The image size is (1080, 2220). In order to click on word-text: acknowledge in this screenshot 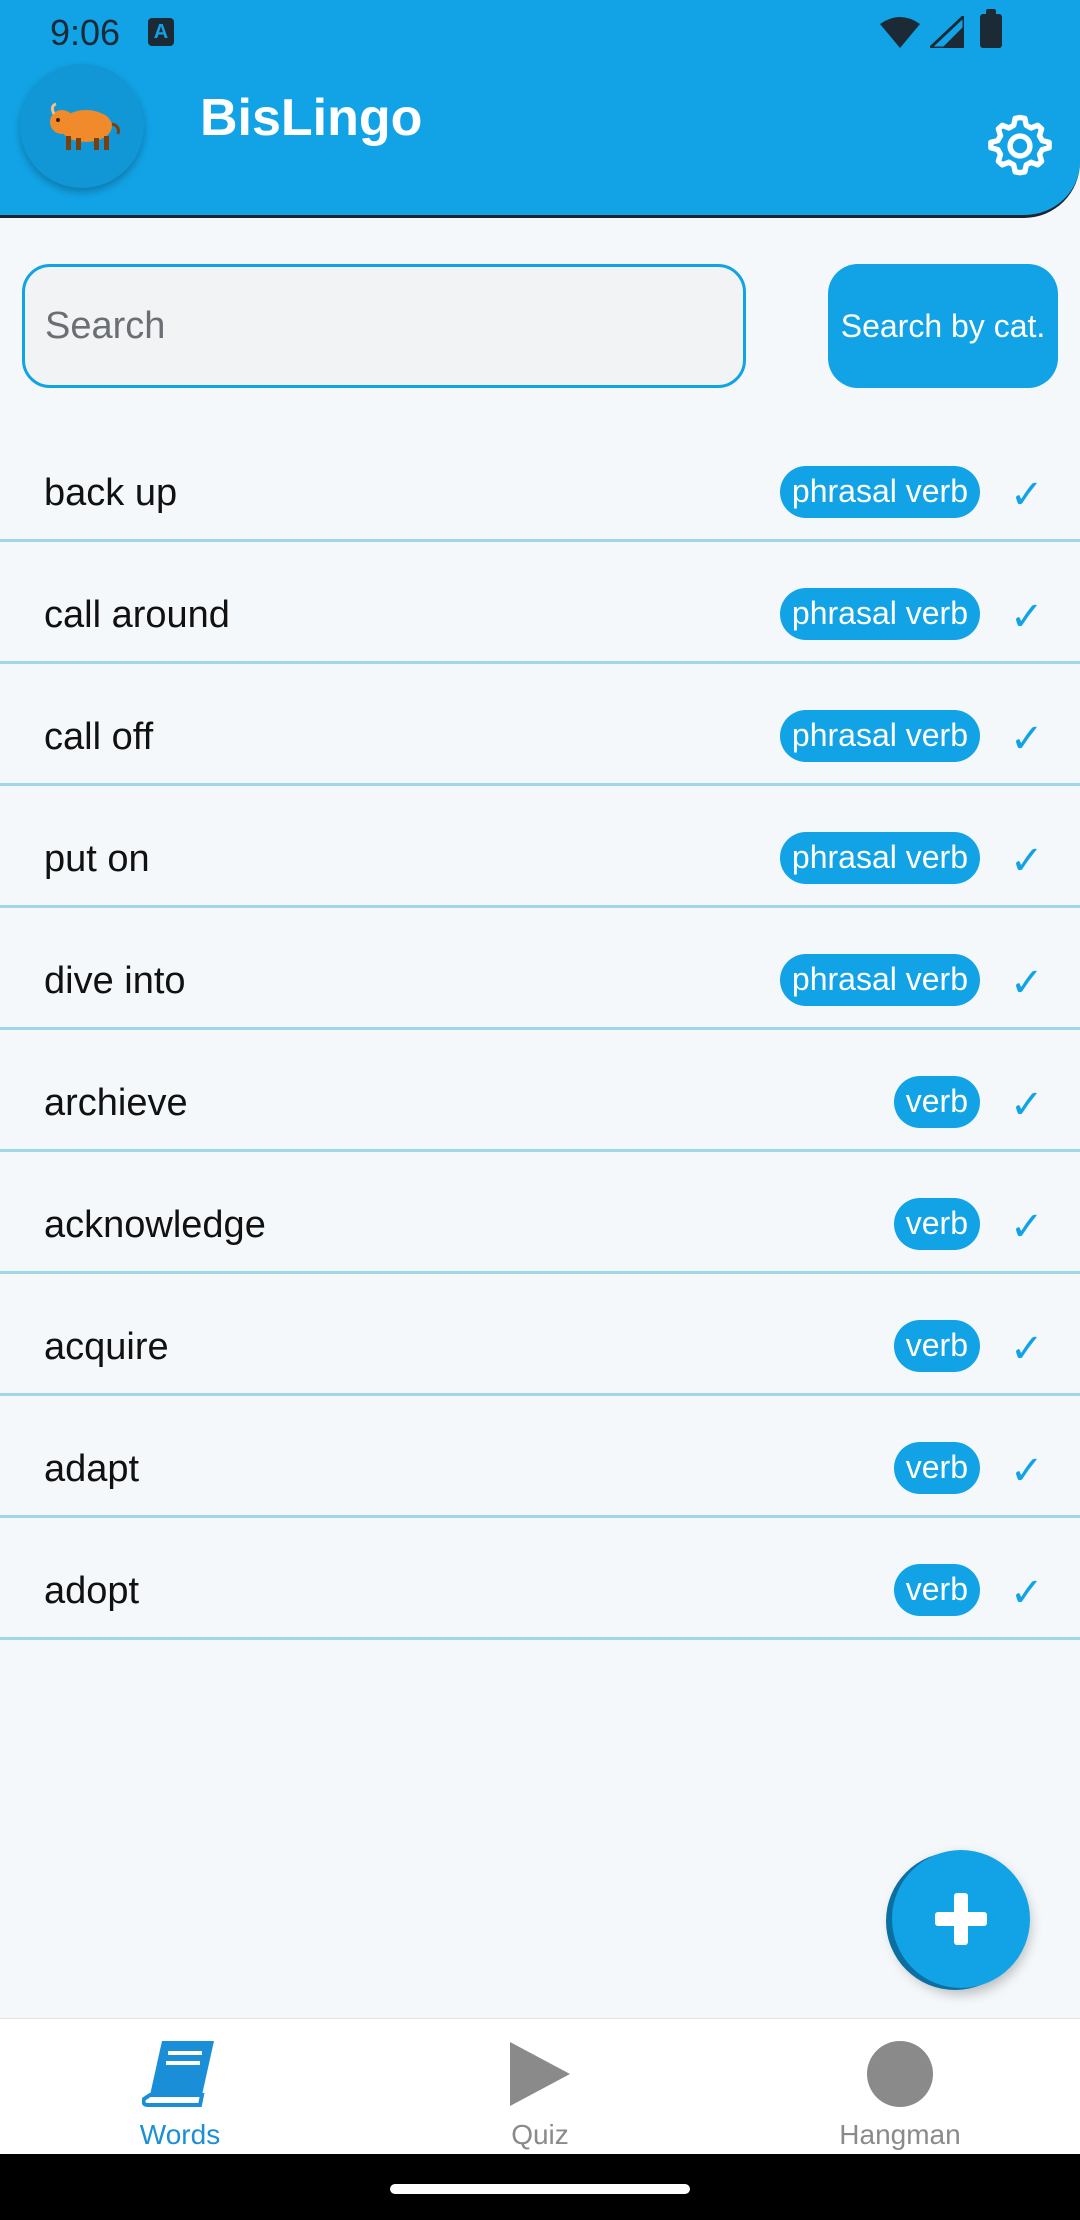, I will do `click(155, 1225)`.